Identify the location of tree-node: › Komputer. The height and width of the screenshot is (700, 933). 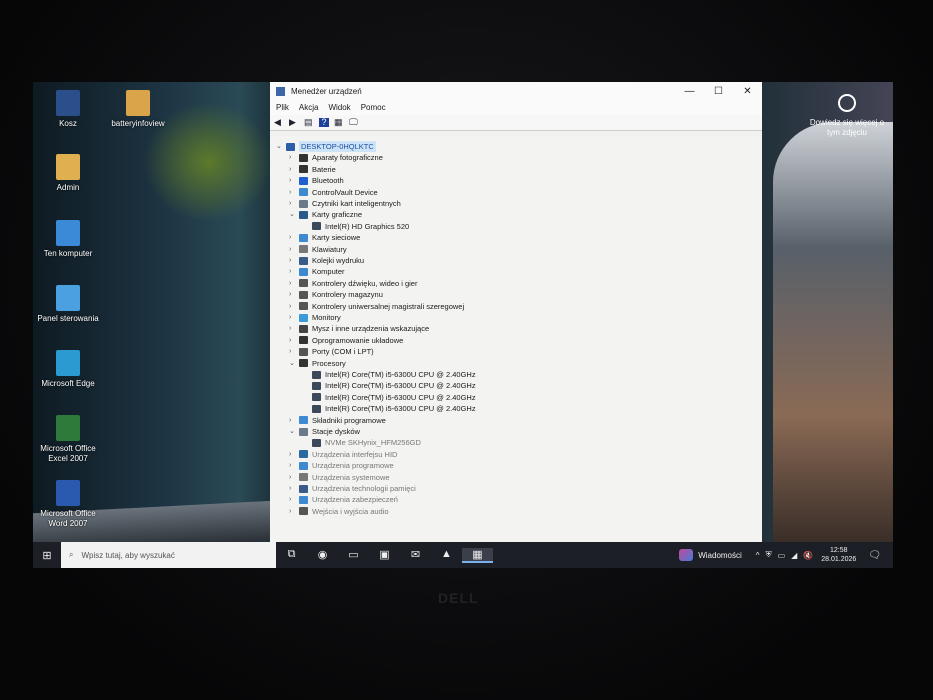
(317, 271).